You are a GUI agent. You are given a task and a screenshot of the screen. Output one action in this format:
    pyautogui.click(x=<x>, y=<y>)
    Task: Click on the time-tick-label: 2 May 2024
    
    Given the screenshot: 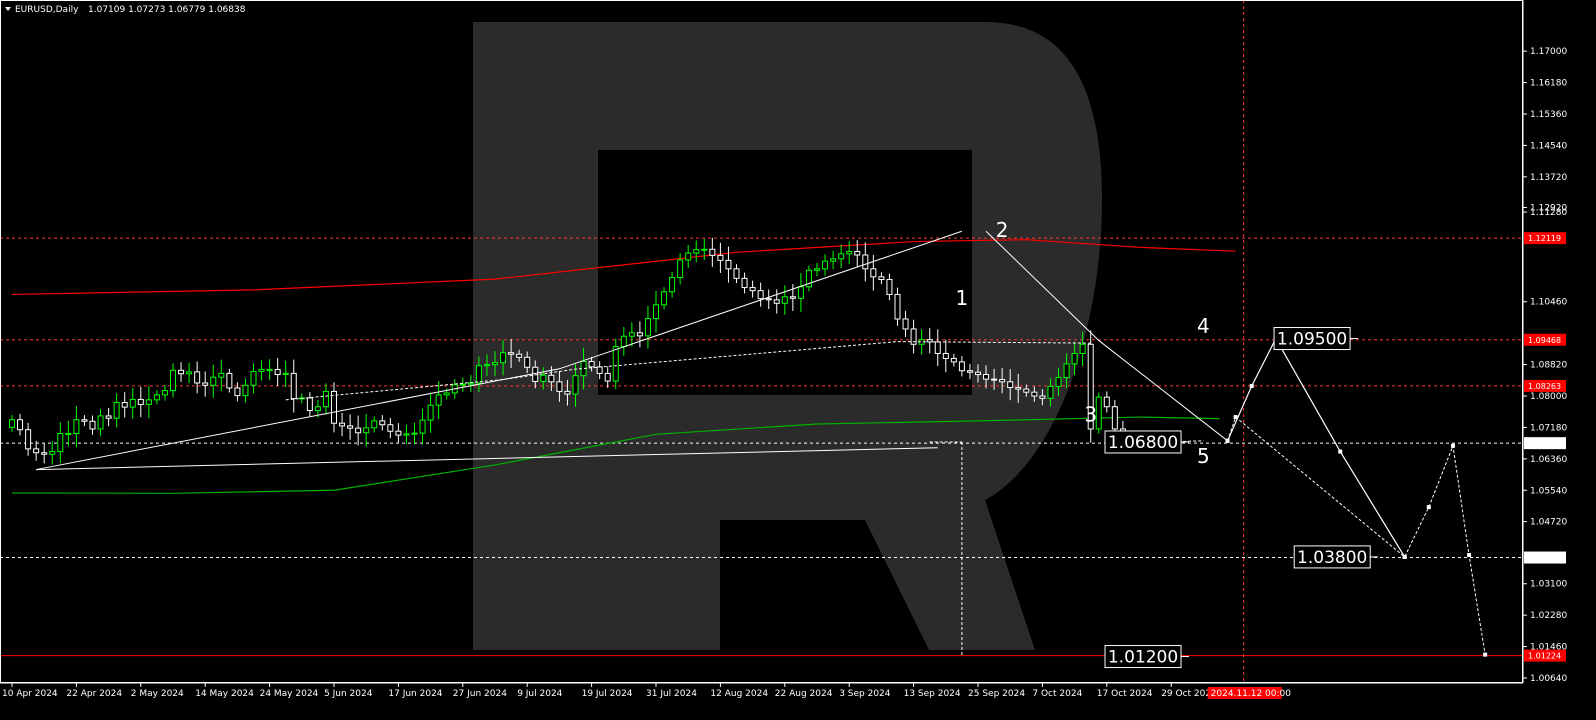 What is the action you would take?
    pyautogui.click(x=157, y=694)
    